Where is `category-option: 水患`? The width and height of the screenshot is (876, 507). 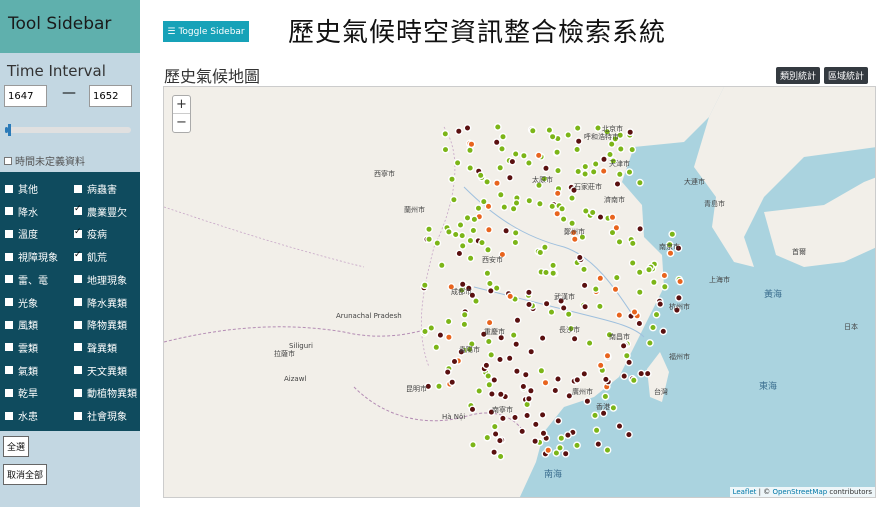 category-option: 水患 is located at coordinates (21, 415).